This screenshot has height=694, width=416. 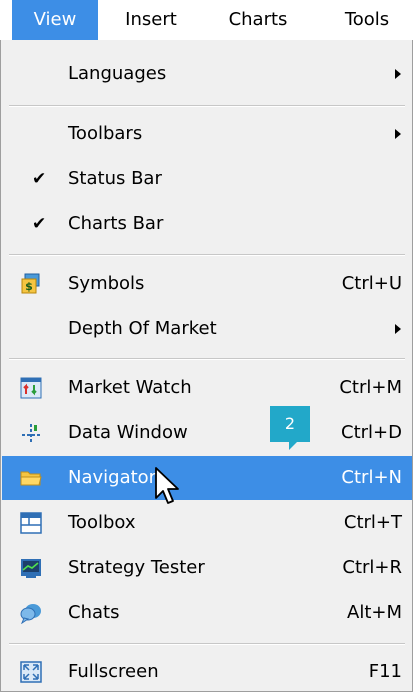 I want to click on mouse-cursor-icon, so click(x=167, y=485).